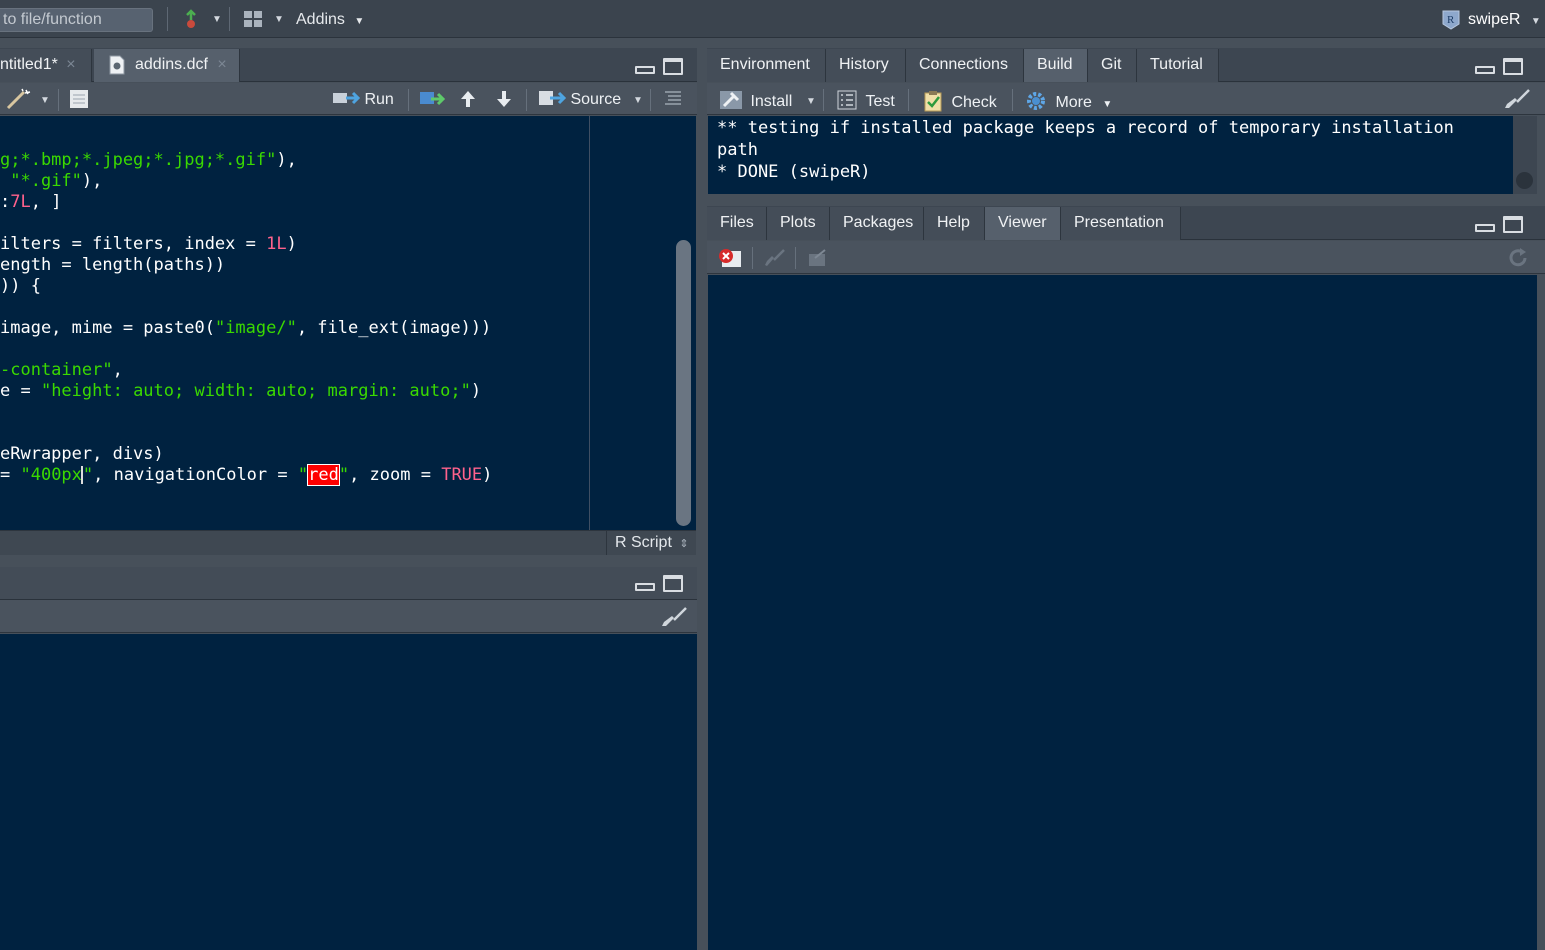  I want to click on document-outline-toggle-icon, so click(673, 98).